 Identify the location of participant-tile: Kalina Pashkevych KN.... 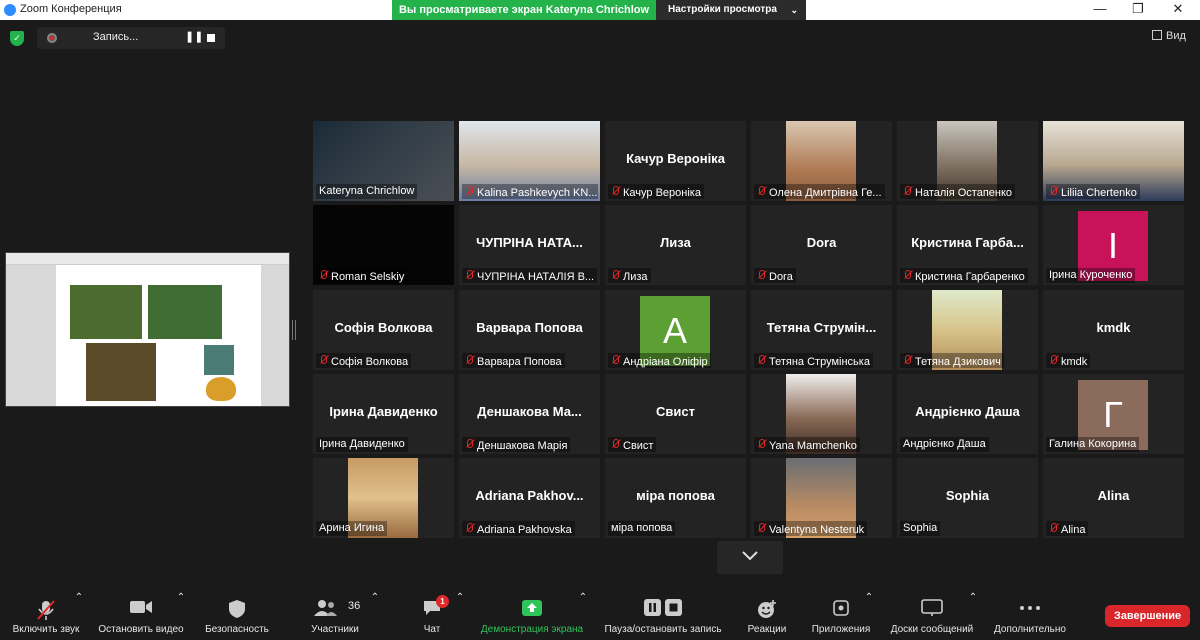
(529, 161).